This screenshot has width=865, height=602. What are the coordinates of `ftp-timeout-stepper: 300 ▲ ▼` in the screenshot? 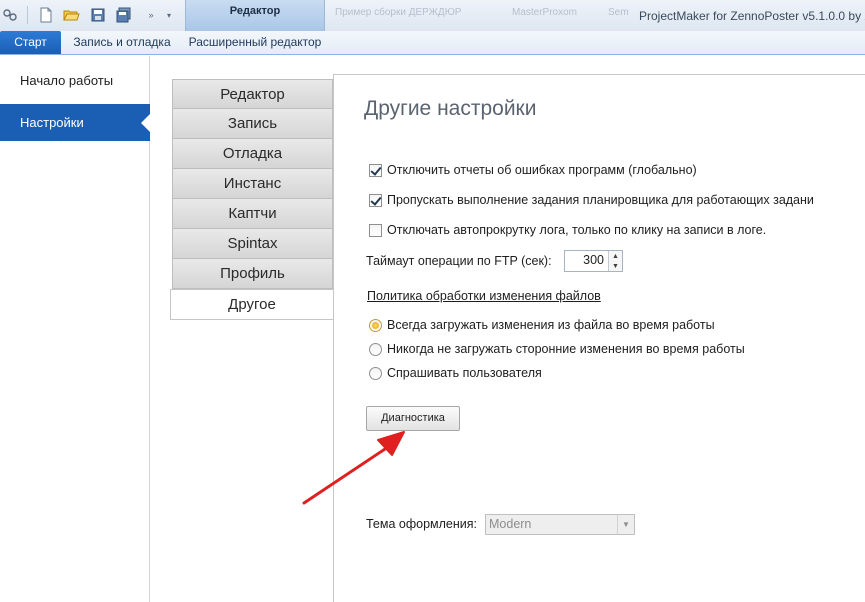 It's located at (593, 261).